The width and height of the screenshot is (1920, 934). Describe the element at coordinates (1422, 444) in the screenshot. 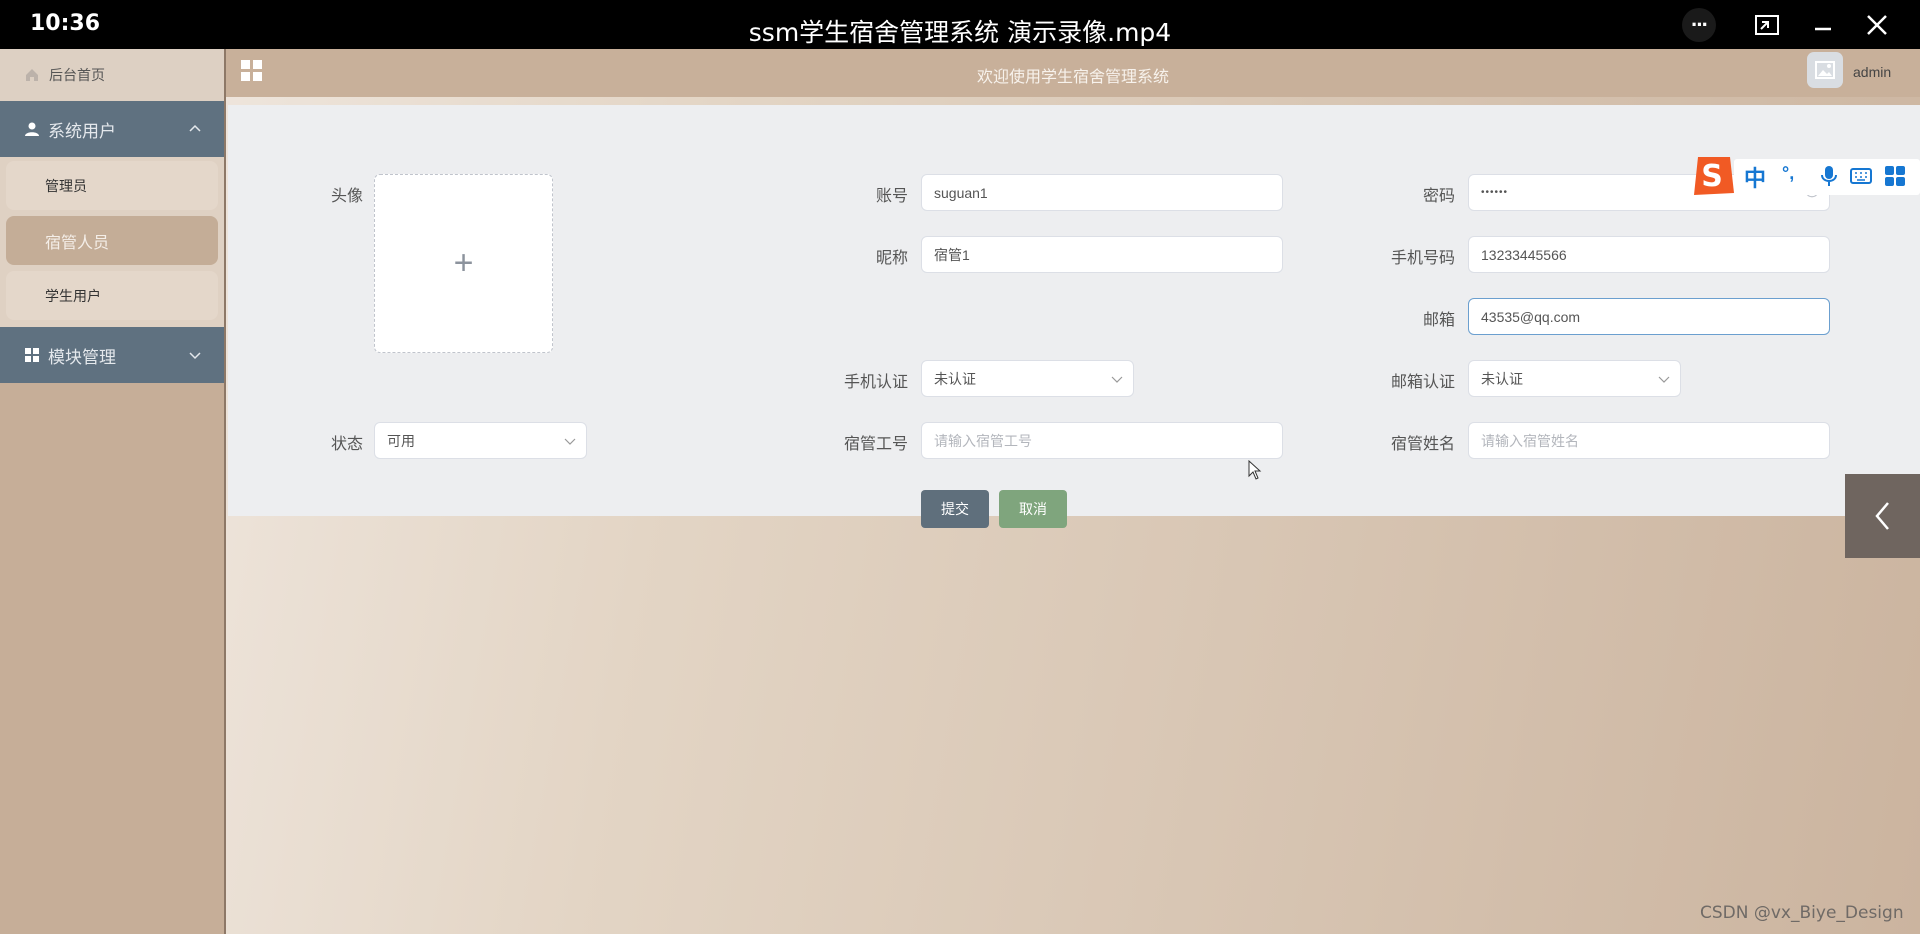

I see `staff-name-label: 宿管姓名` at that location.